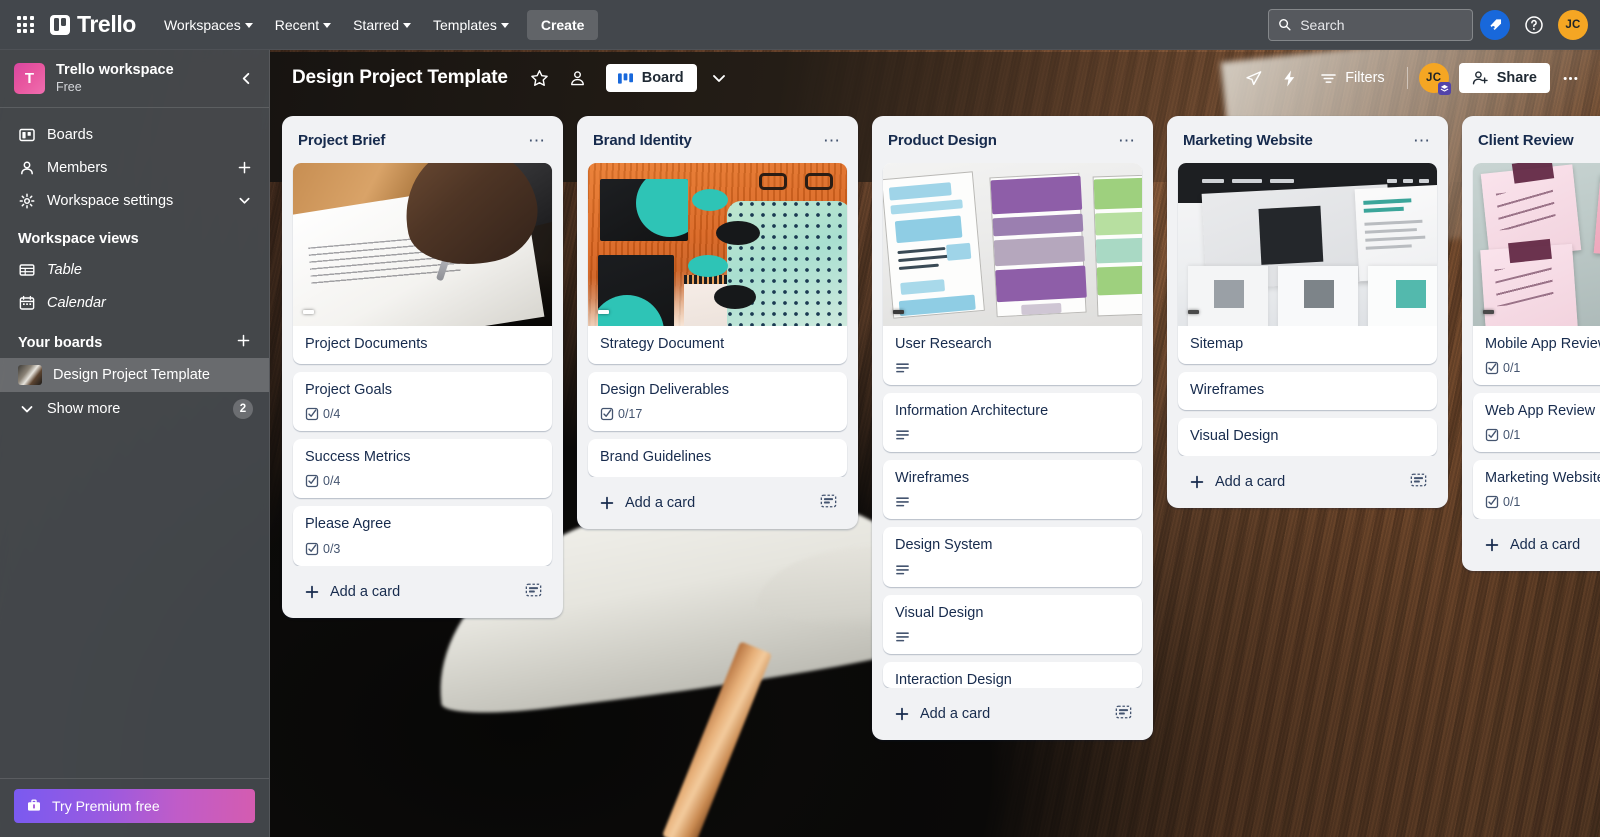  Describe the element at coordinates (208, 25) in the screenshot. I see `nav-workspaces: Workspaces` at that location.